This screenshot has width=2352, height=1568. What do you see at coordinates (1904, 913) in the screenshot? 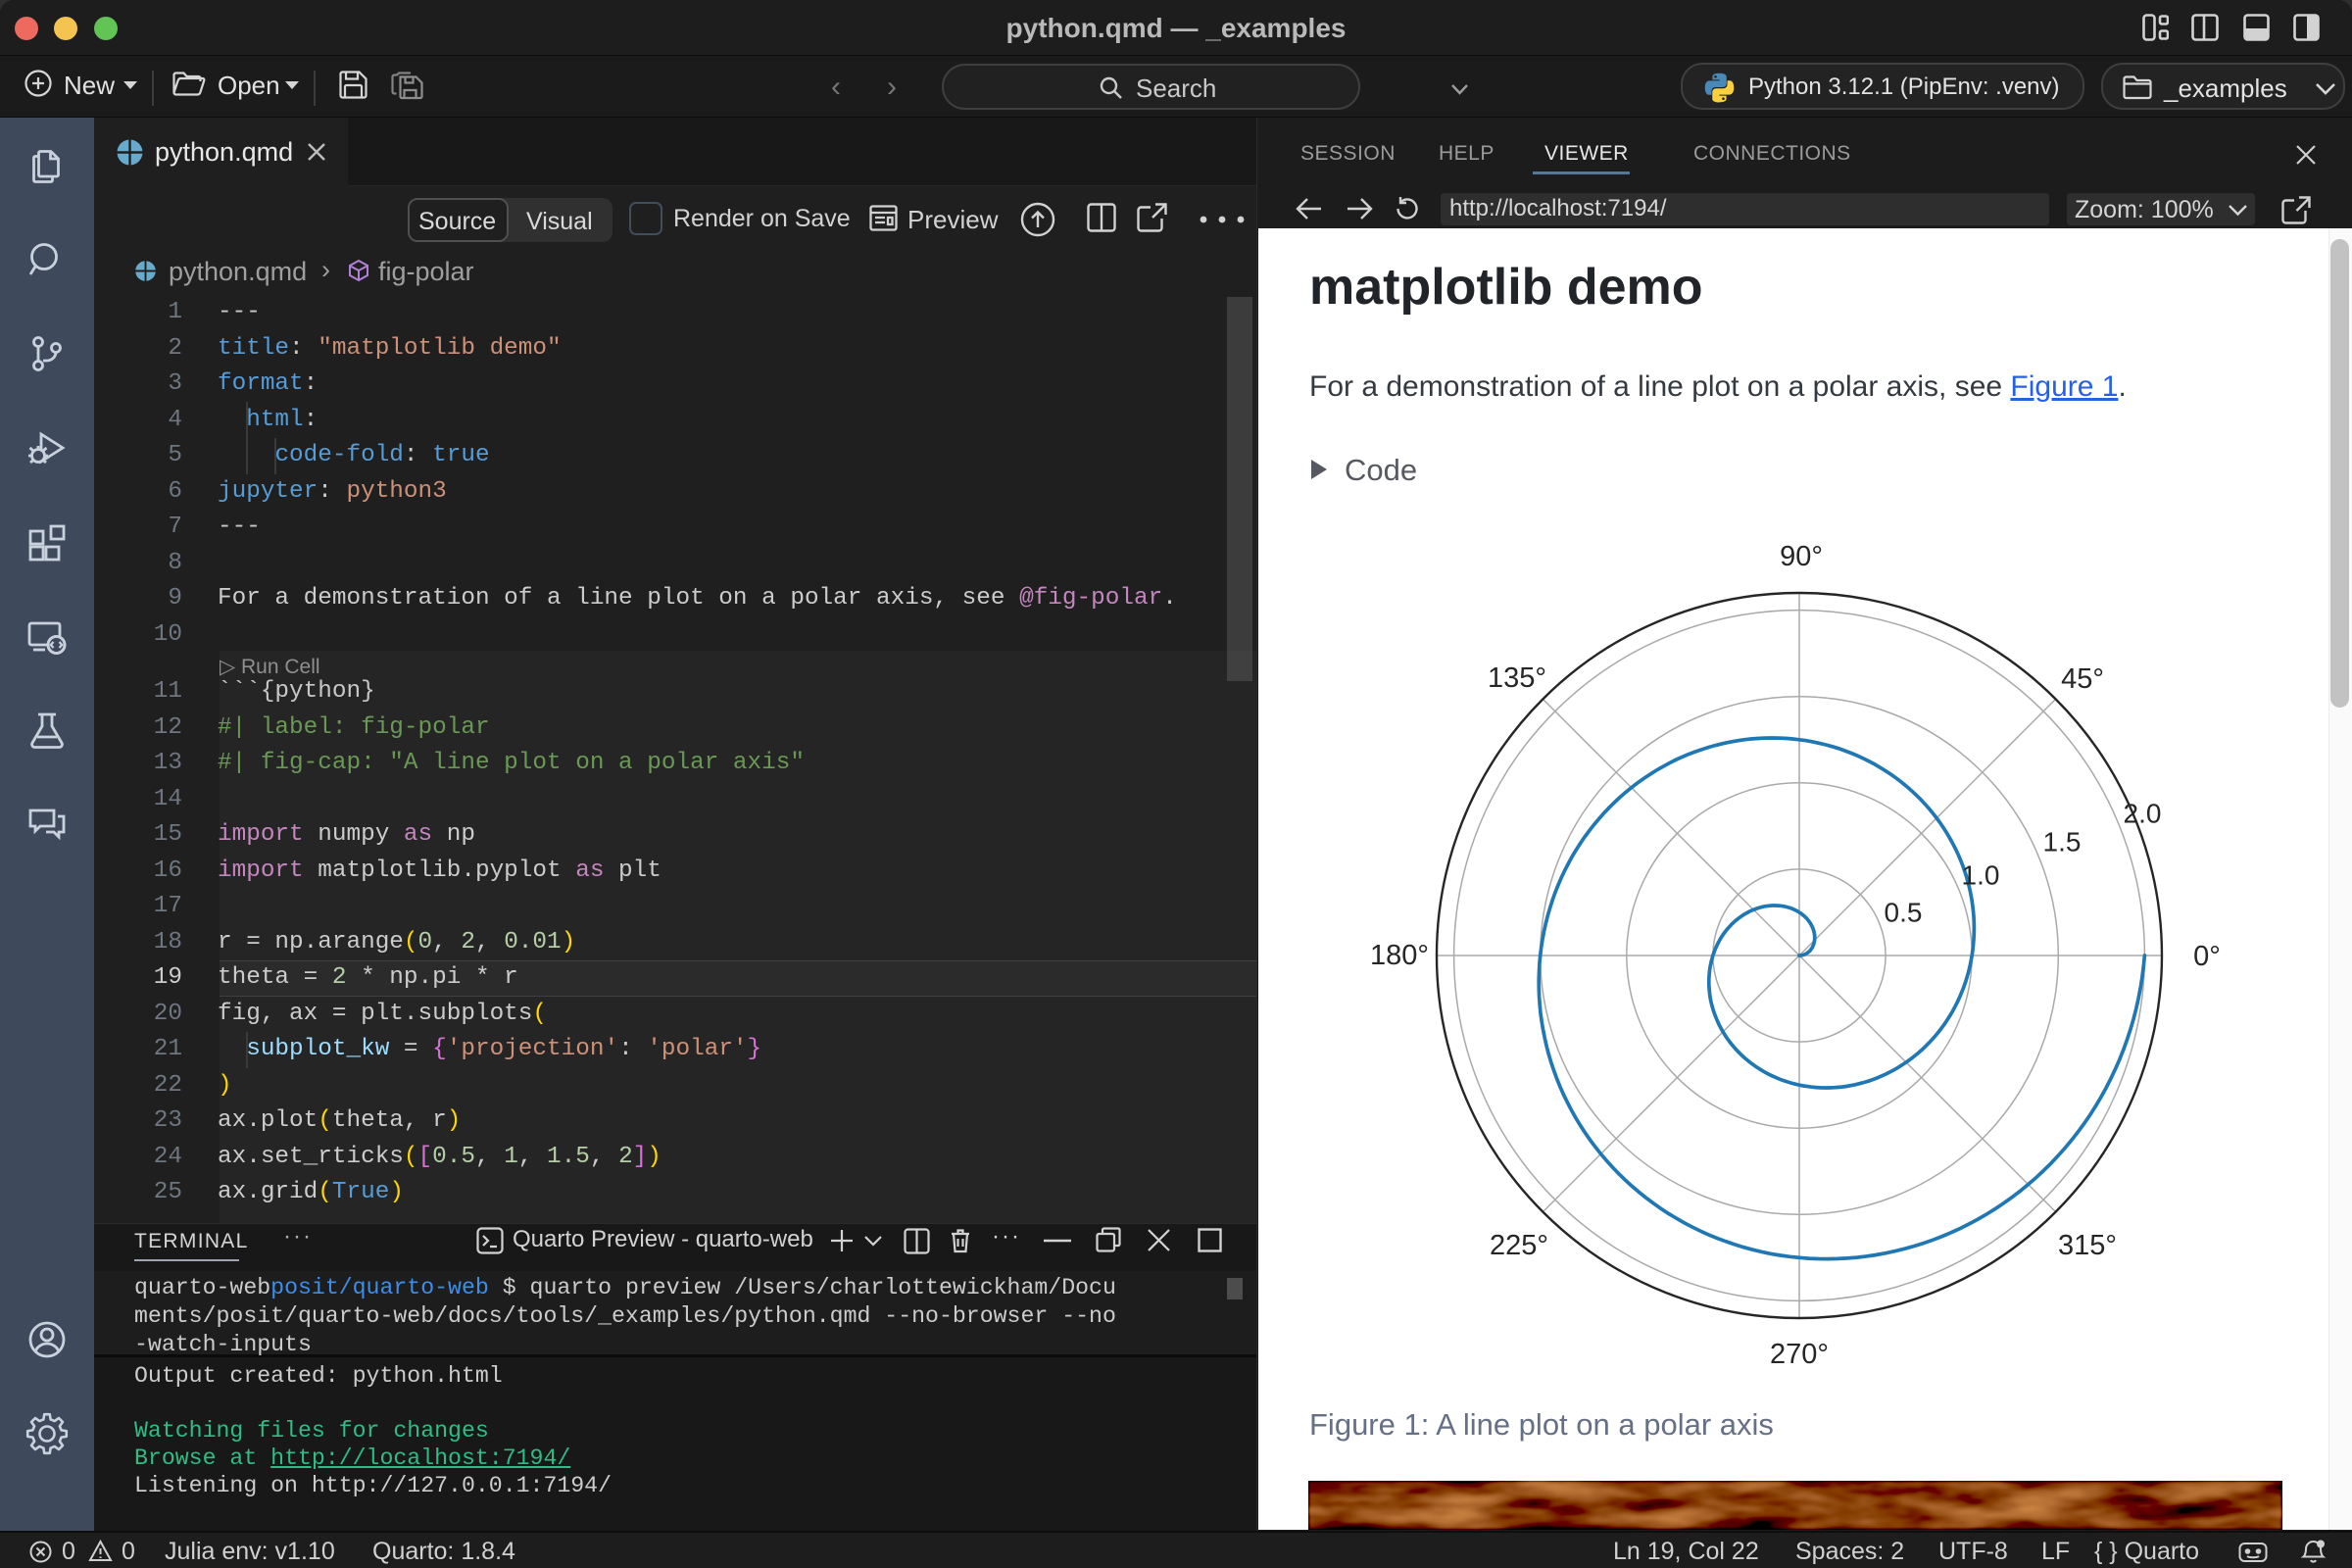
I see `svg-text: 0.5` at bounding box center [1904, 913].